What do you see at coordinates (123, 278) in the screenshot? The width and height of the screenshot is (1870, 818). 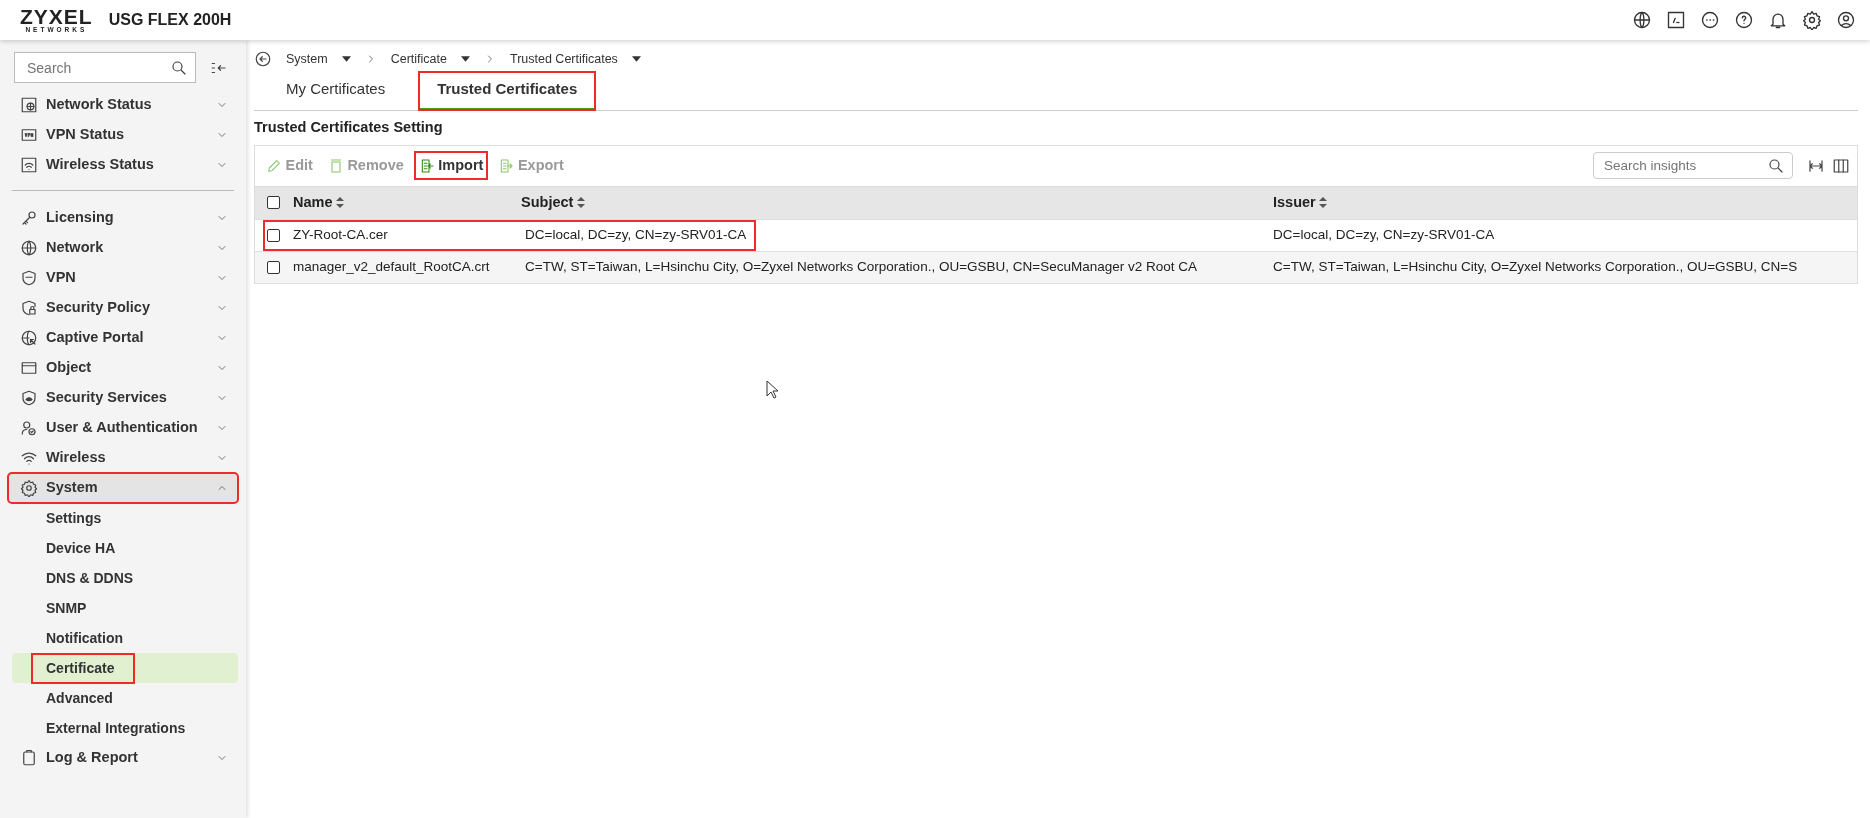 I see `menu-group: VPN` at bounding box center [123, 278].